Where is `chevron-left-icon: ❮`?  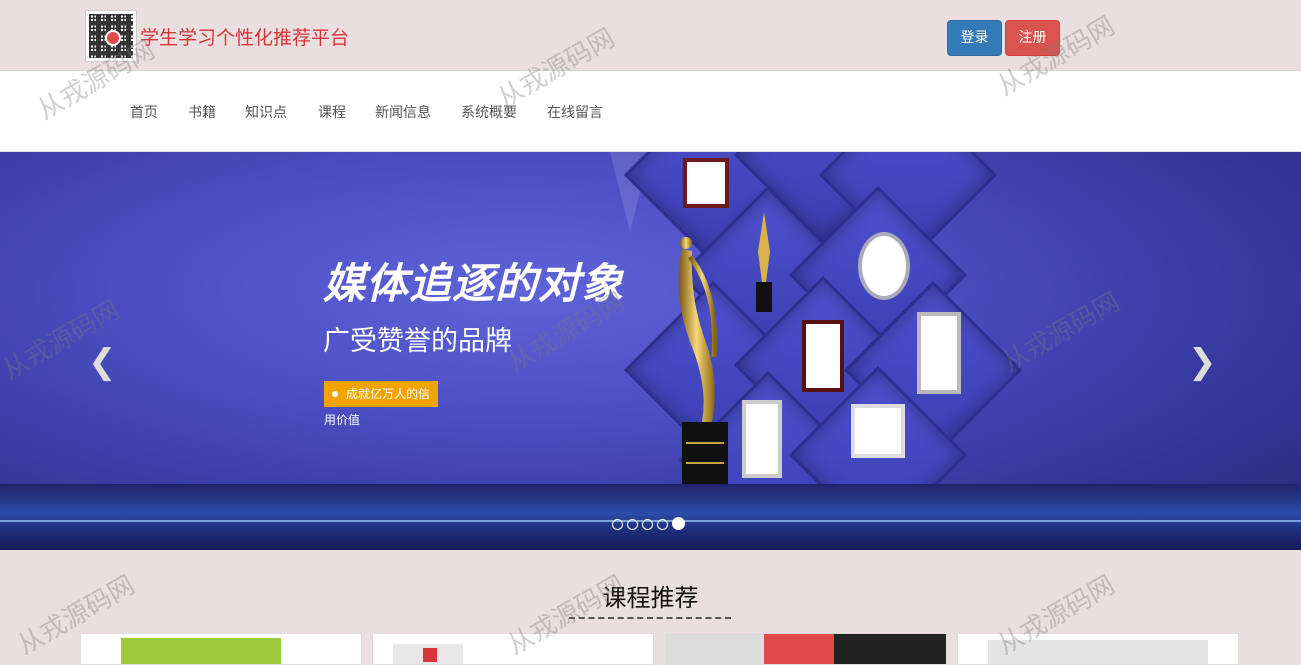
chevron-left-icon: ❮ is located at coordinates (102, 362).